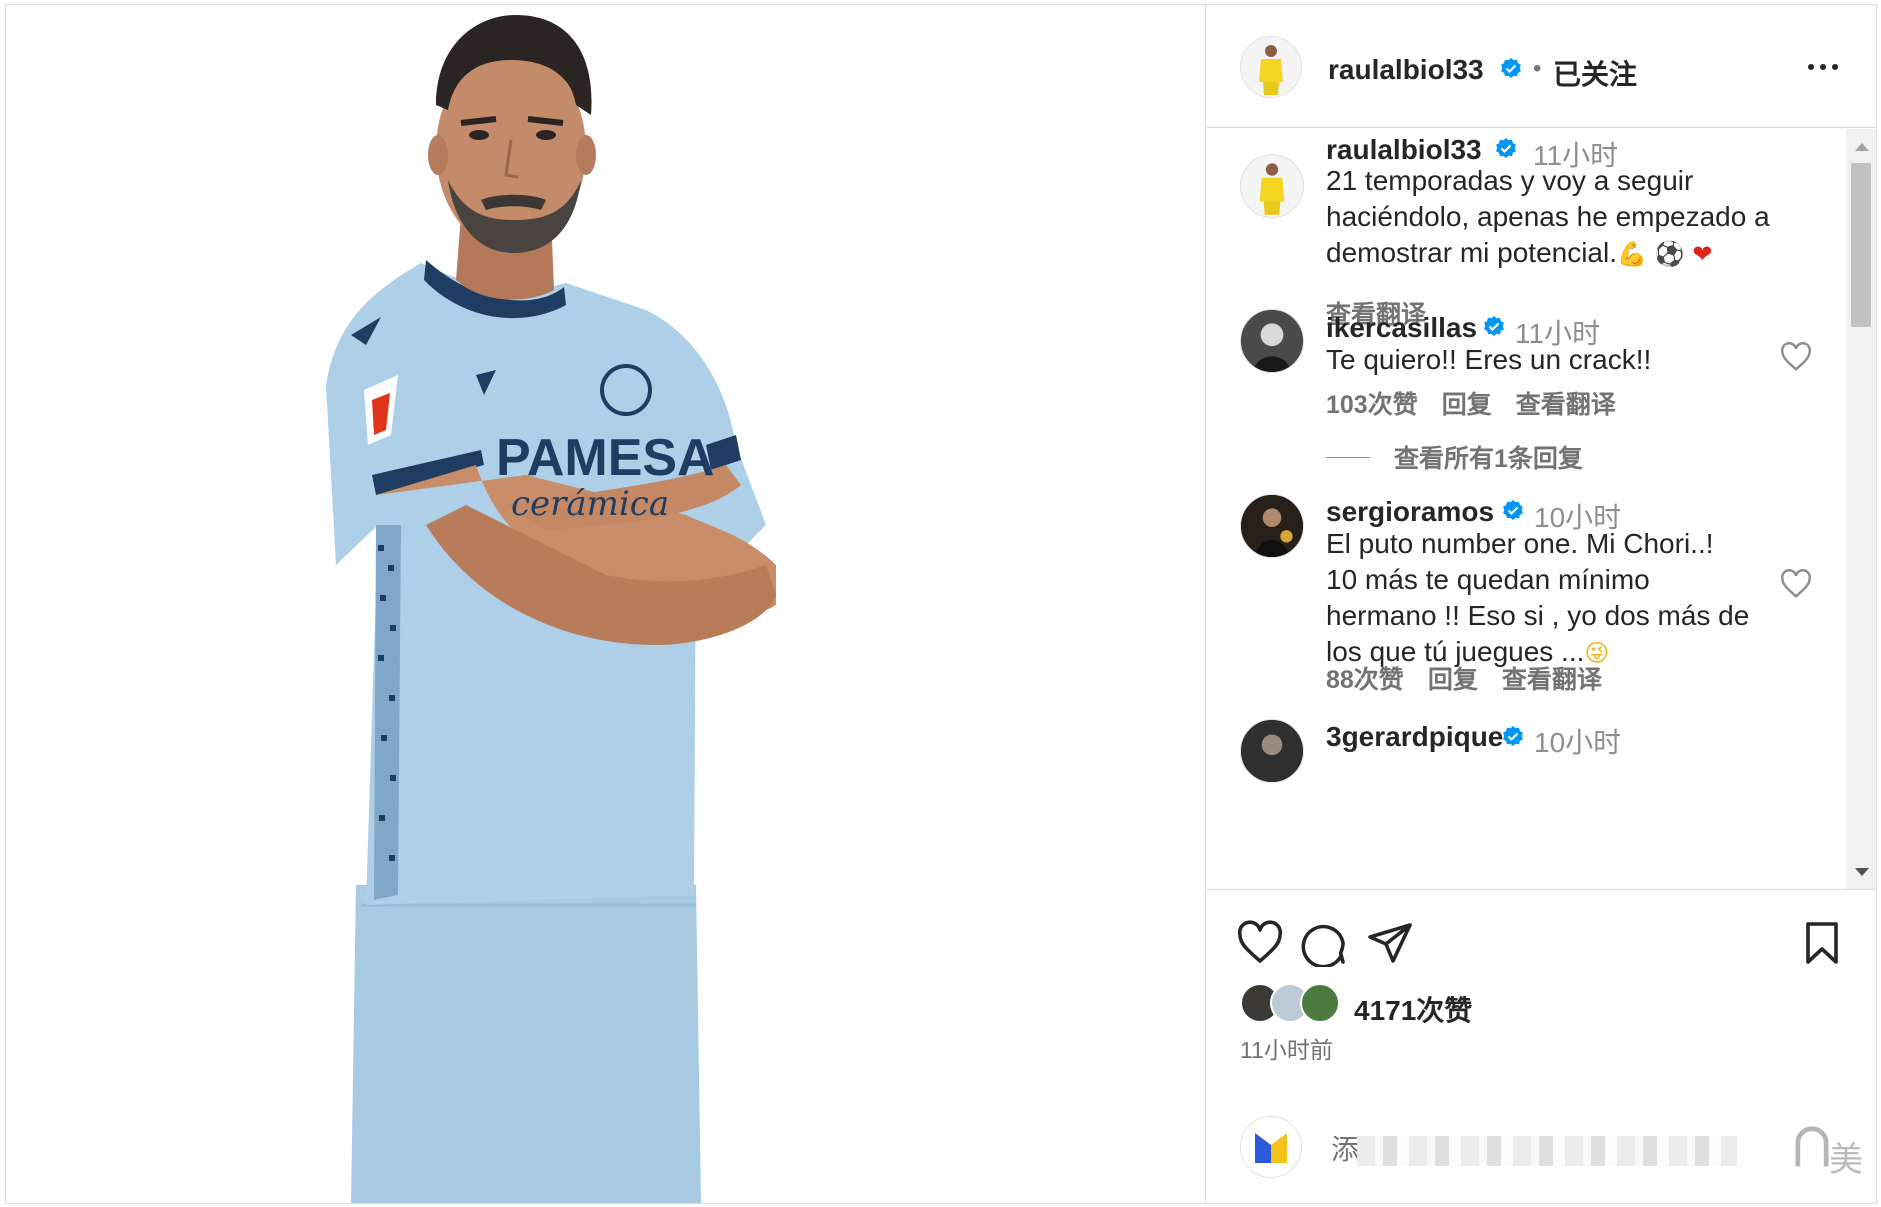 Image resolution: width=1881 pixels, height=1207 pixels. I want to click on sergioramos-avatar, so click(1272, 526).